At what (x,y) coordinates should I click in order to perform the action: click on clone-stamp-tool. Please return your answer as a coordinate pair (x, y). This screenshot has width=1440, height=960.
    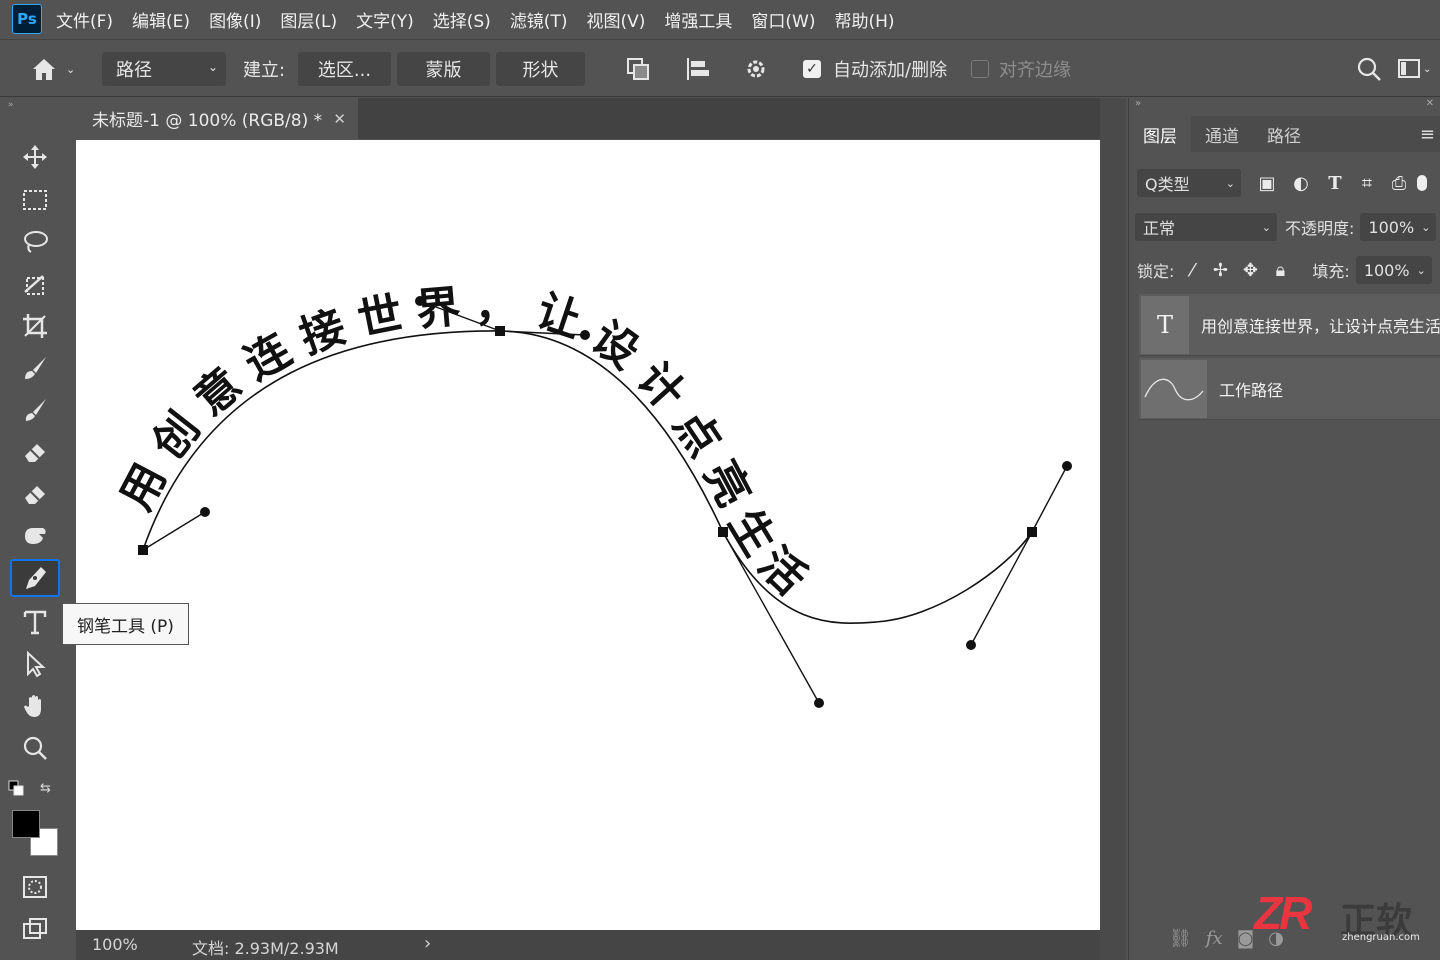
    Looking at the image, I should click on (35, 452).